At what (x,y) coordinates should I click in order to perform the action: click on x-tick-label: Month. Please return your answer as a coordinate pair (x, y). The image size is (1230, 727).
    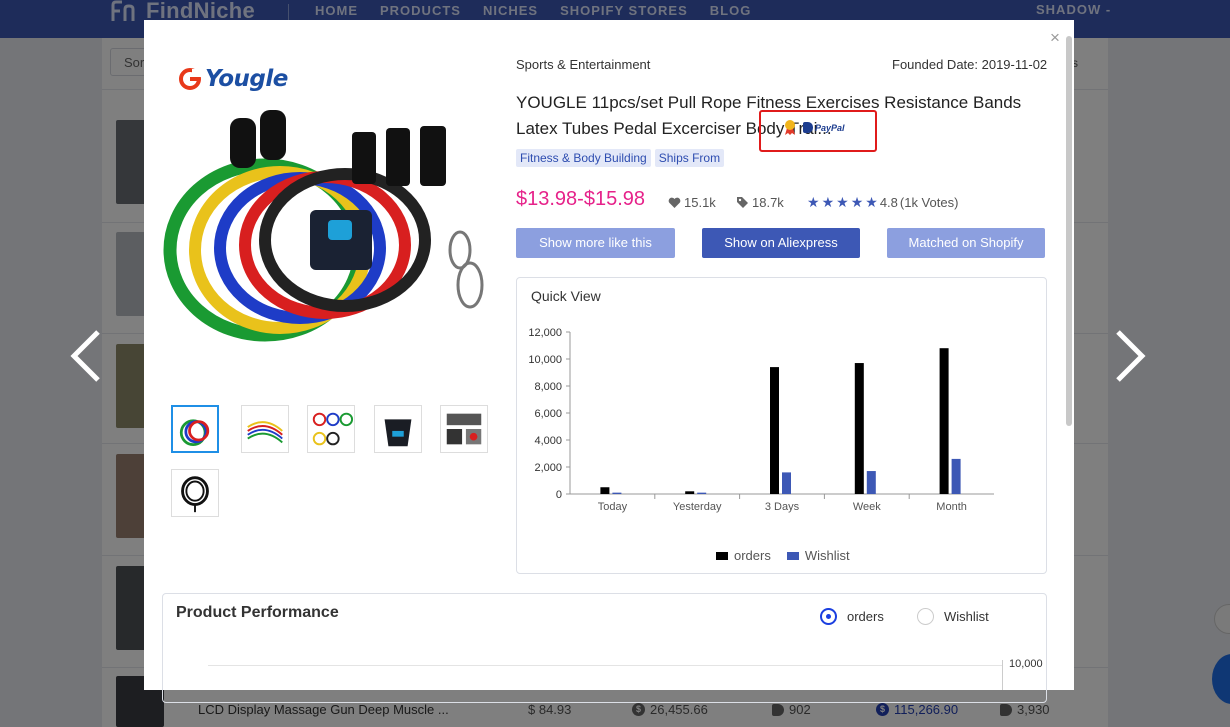
    Looking at the image, I should click on (951, 507).